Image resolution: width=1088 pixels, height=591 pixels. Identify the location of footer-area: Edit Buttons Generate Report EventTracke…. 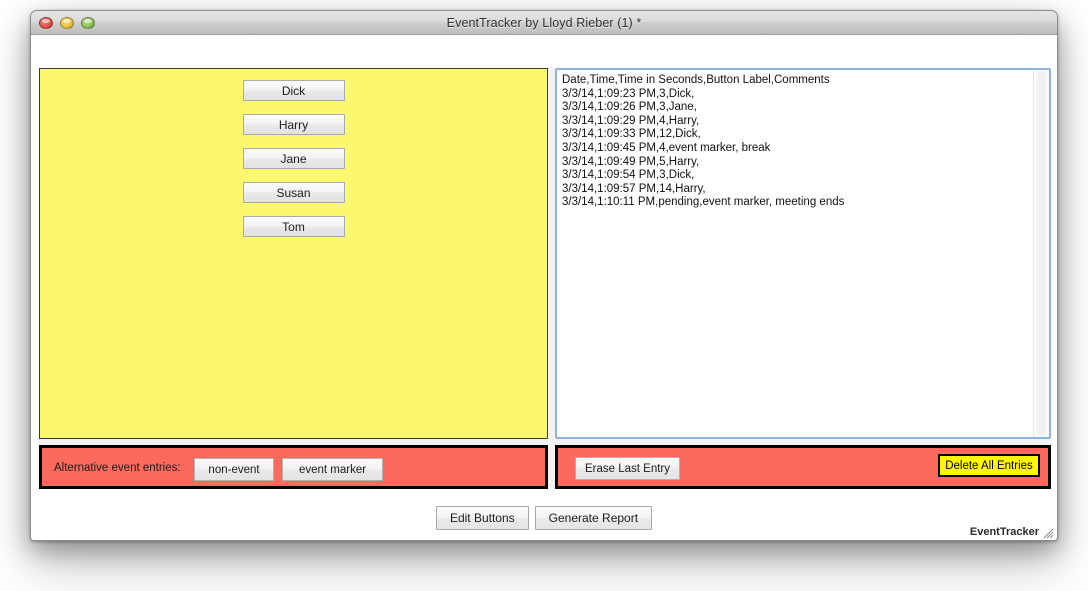
(544, 514).